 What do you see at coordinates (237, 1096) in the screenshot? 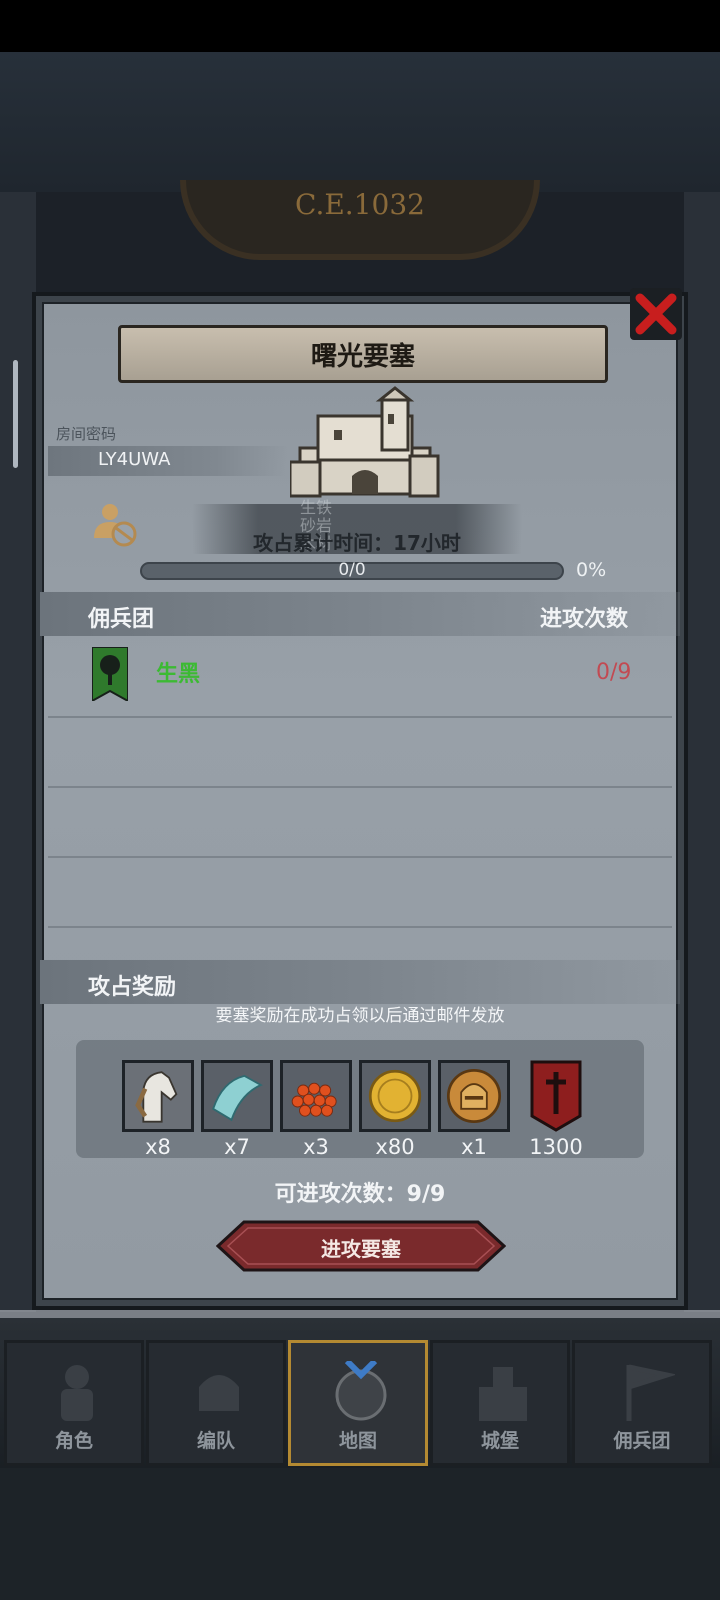
I see `cloth-icon` at bounding box center [237, 1096].